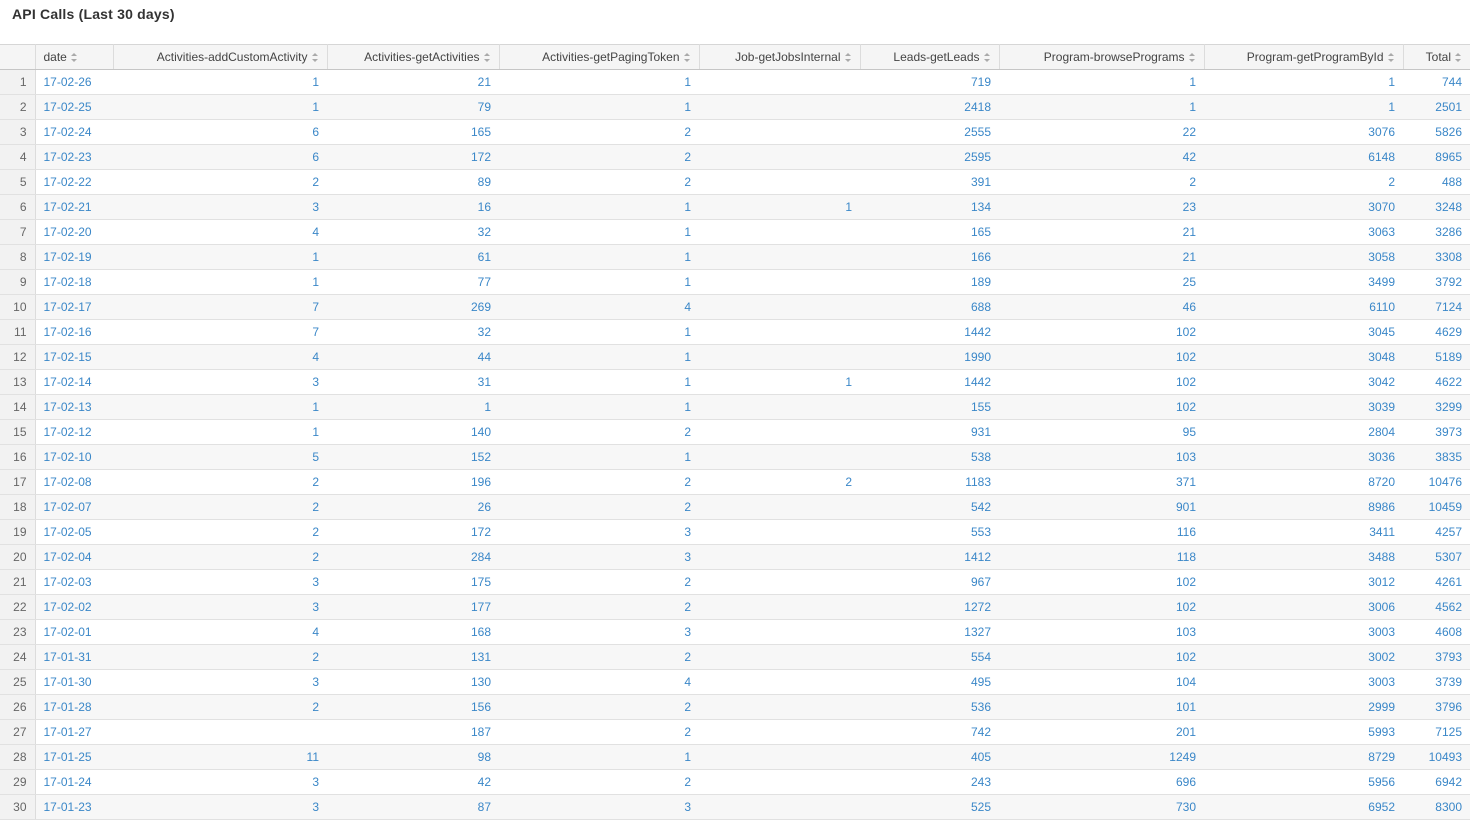 This screenshot has height=832, width=1470. Describe the element at coordinates (1303, 582) in the screenshot. I see `program-getprogrambyid-cell: 3012` at that location.